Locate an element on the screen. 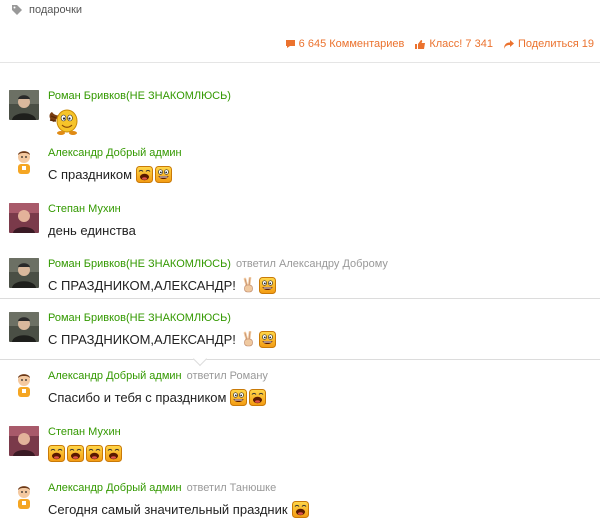 The width and height of the screenshot is (600, 522). thread-notch is located at coordinates (200, 359).